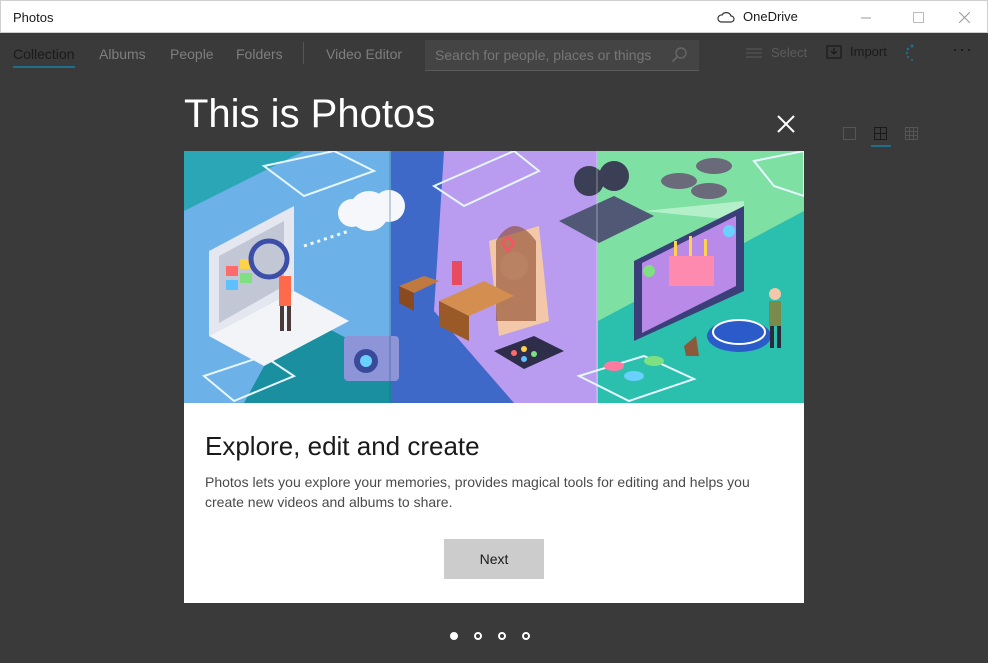 Image resolution: width=988 pixels, height=663 pixels. Describe the element at coordinates (850, 134) in the screenshot. I see `large-tile-view-icon` at that location.